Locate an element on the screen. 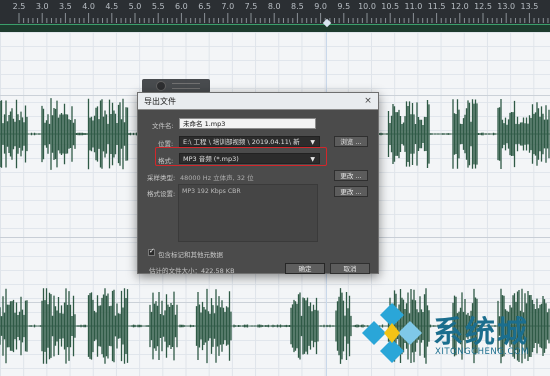 The height and width of the screenshot is (376, 550). ruler-tick-marks is located at coordinates (283, 18).